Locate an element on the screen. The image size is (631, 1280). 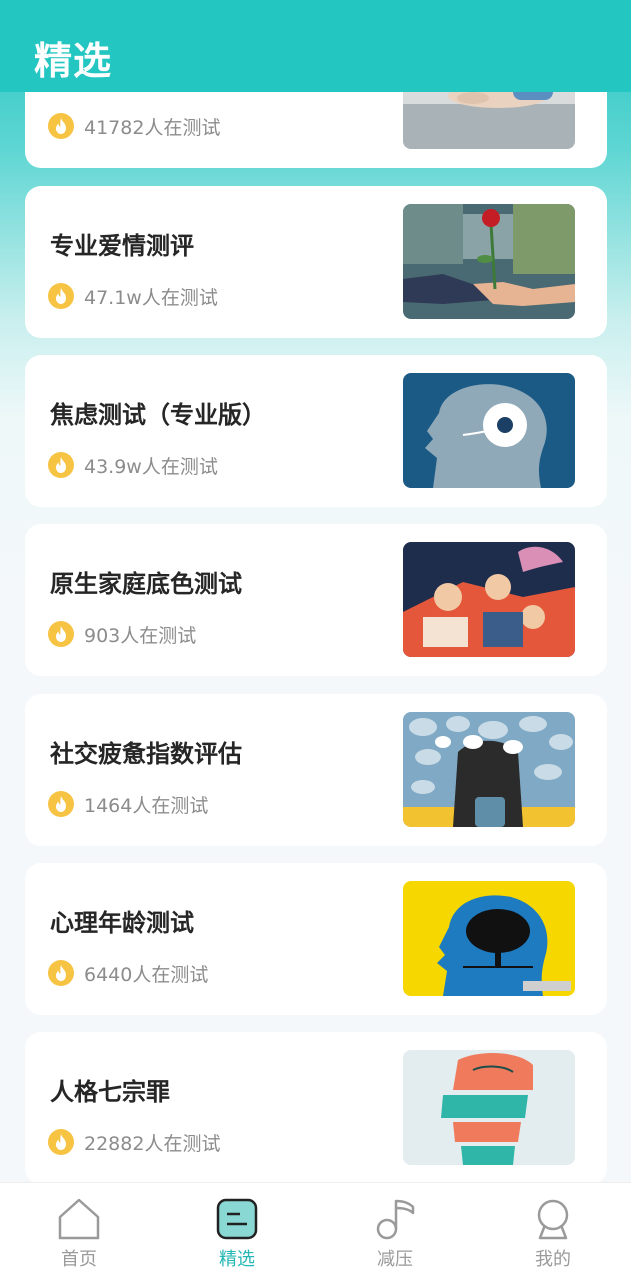
participant-count-row: 22882人在测试 is located at coordinates (134, 1142).